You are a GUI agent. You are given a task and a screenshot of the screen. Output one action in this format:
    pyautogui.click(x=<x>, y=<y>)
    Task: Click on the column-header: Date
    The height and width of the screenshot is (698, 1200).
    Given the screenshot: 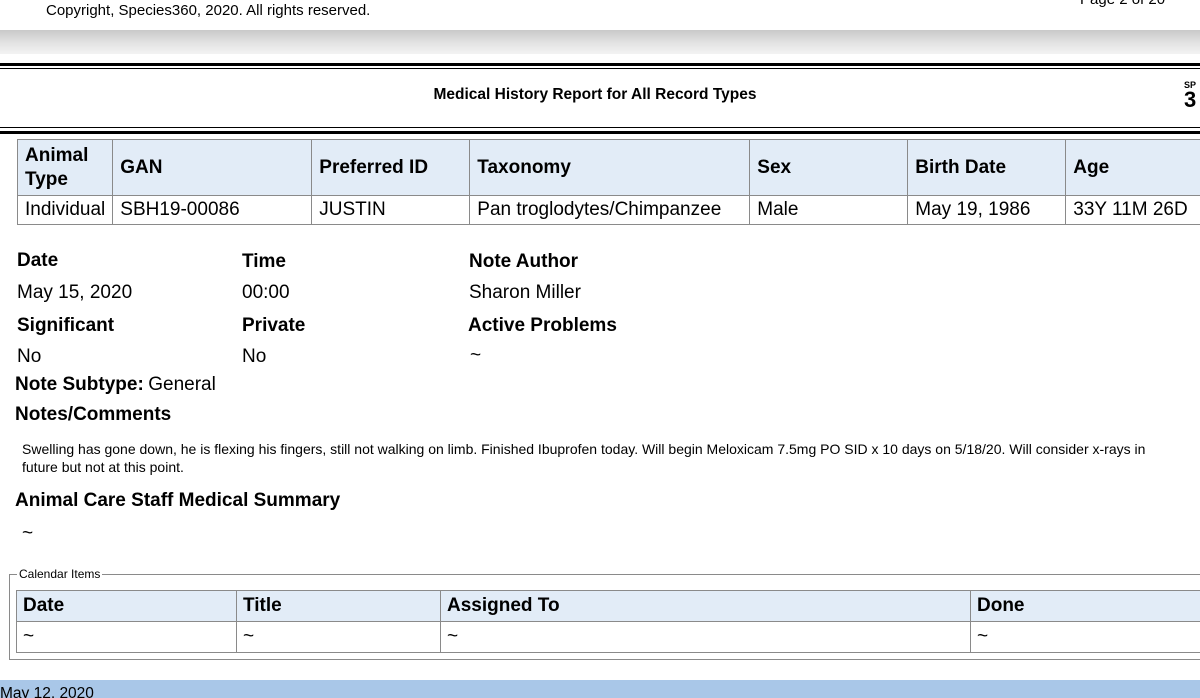 What is the action you would take?
    pyautogui.click(x=126, y=606)
    